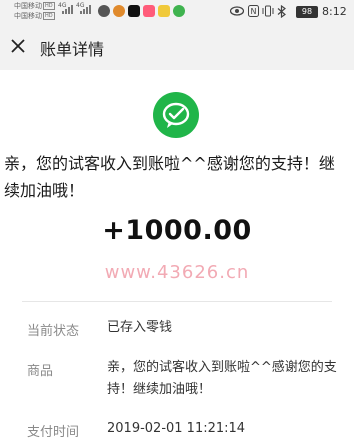 This screenshot has width=354, height=447. What do you see at coordinates (176, 115) in the screenshot?
I see `wechat-pay-logo-icon` at bounding box center [176, 115].